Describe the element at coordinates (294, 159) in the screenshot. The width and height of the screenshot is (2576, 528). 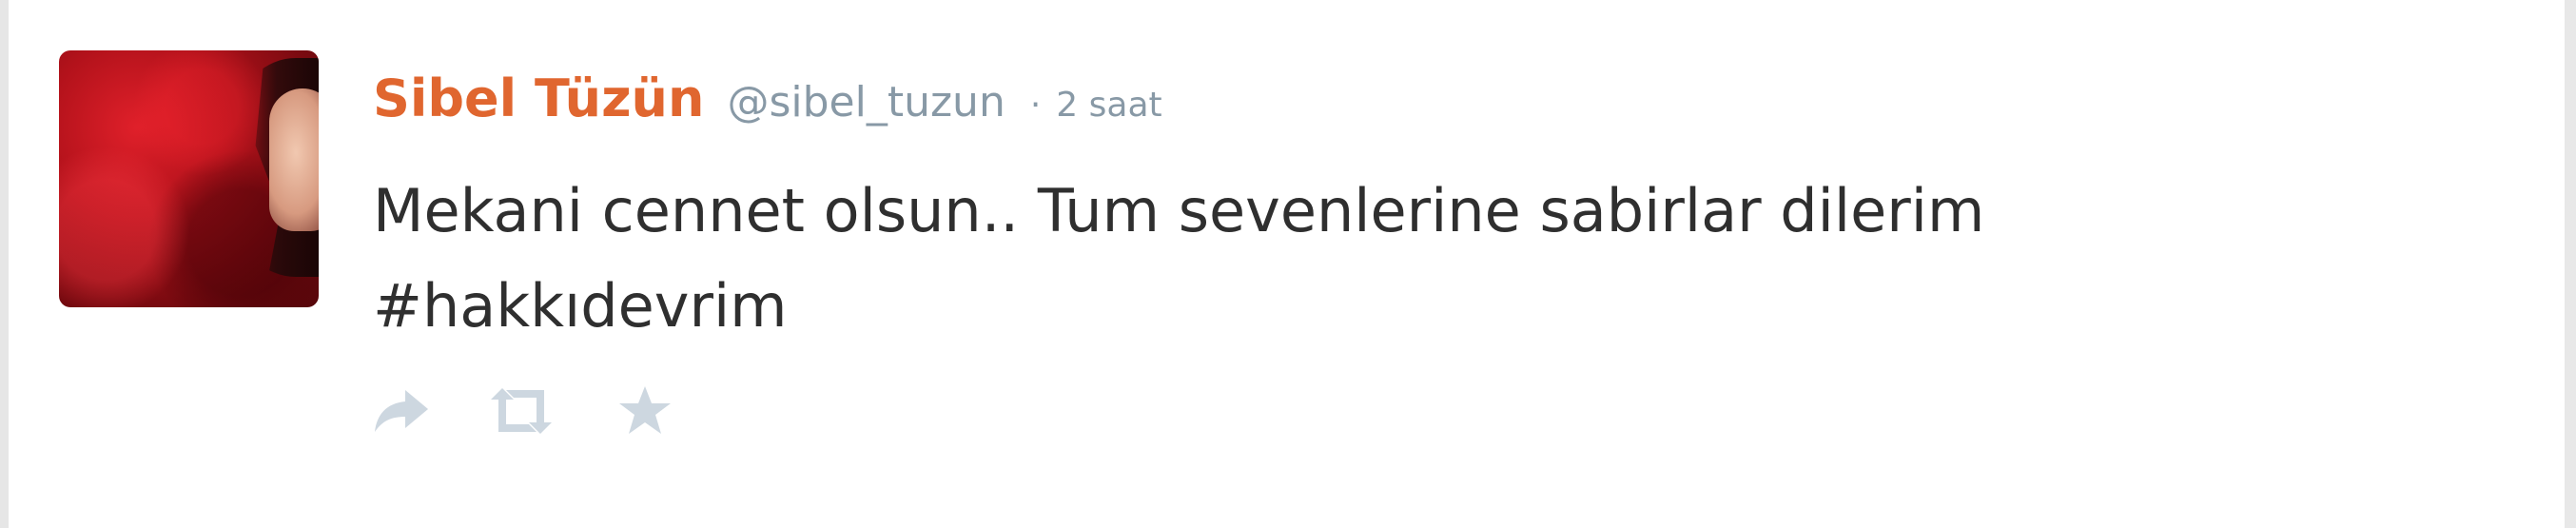
I see `avatar-face` at that location.